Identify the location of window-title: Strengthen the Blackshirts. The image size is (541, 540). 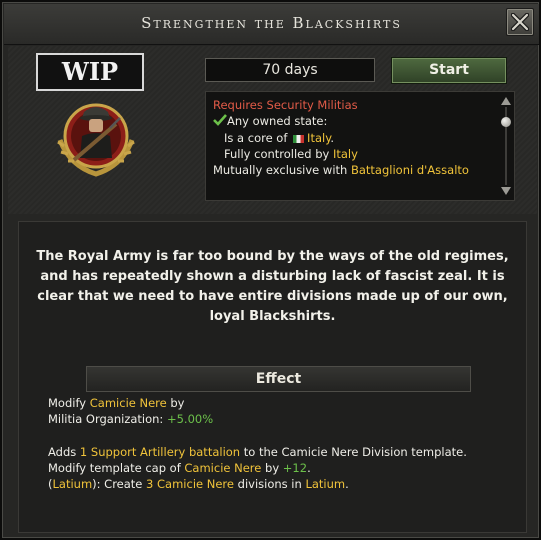
(271, 23).